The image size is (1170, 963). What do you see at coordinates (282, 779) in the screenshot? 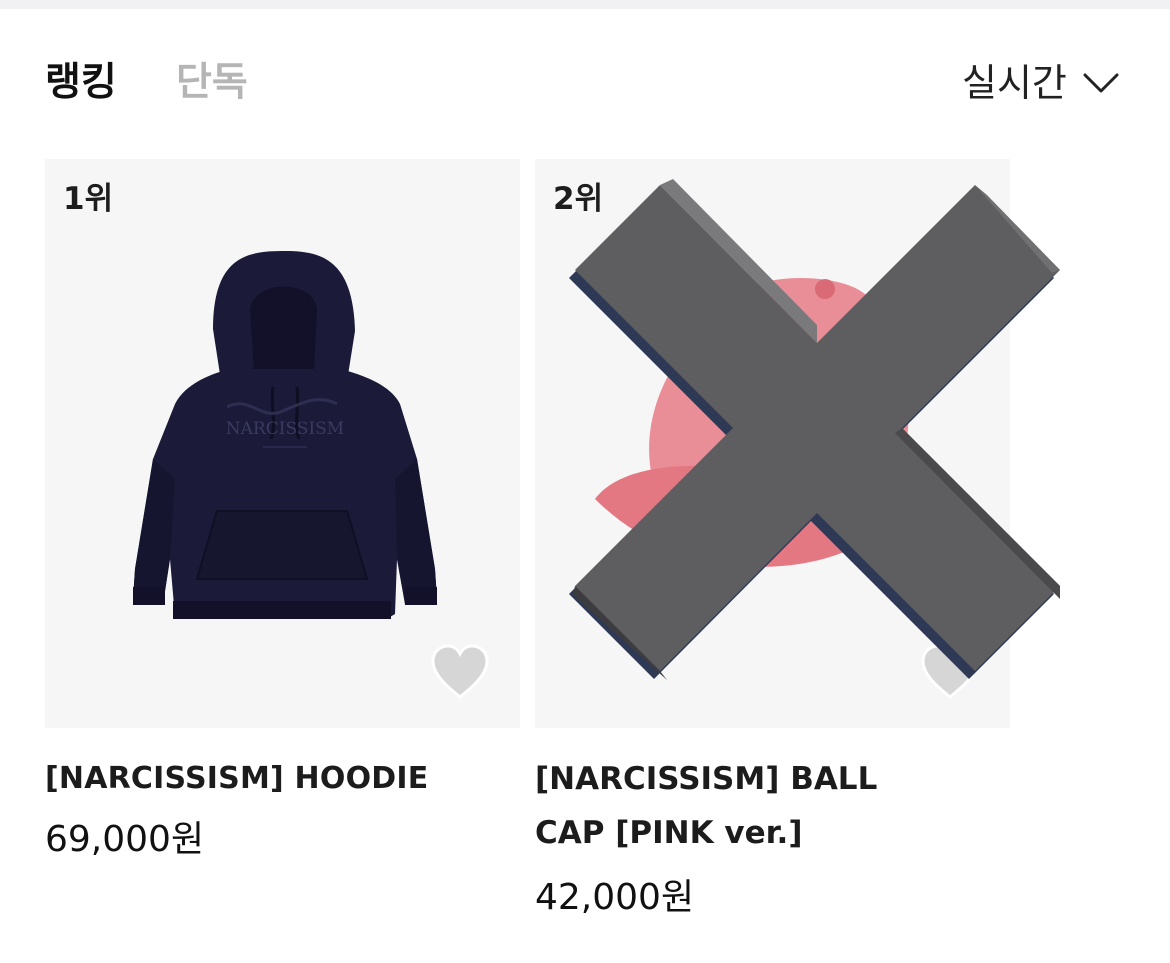
I see `product-name: [NARCISSISM] HOODIE` at bounding box center [282, 779].